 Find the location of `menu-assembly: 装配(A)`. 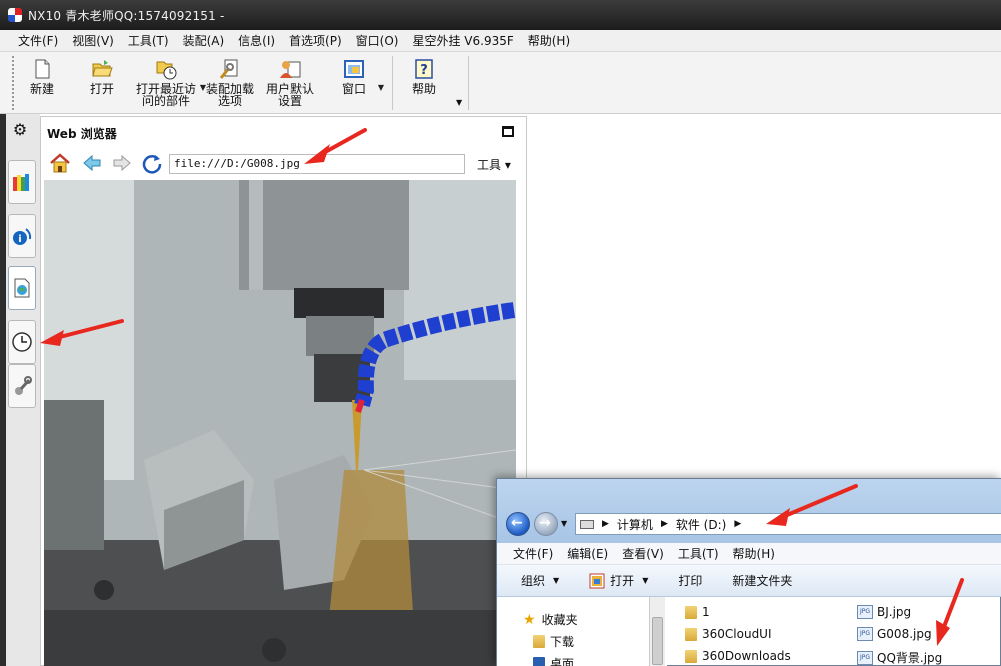

menu-assembly: 装配(A) is located at coordinates (204, 40).